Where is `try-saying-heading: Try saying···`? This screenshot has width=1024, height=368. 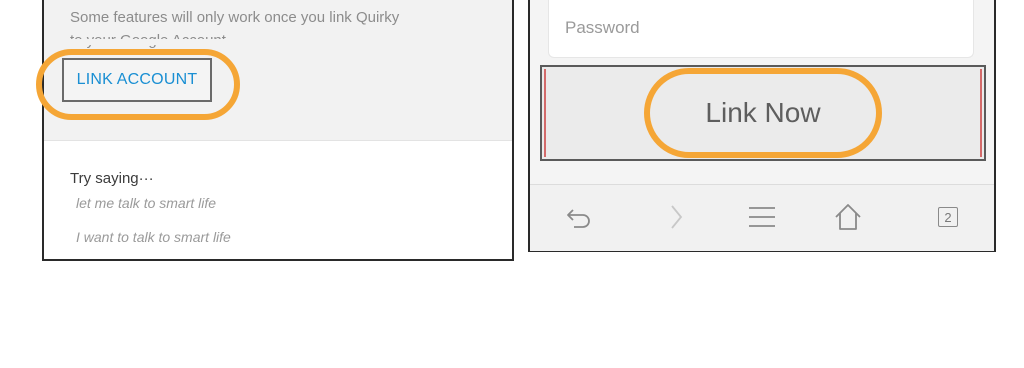
try-saying-heading: Try saying··· is located at coordinates (112, 178).